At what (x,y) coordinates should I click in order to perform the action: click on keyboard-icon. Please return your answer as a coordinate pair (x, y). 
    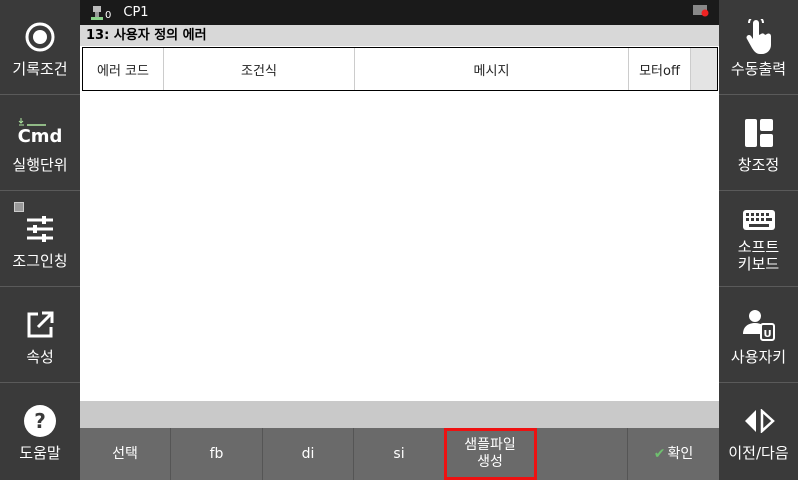
    Looking at the image, I should click on (758, 220).